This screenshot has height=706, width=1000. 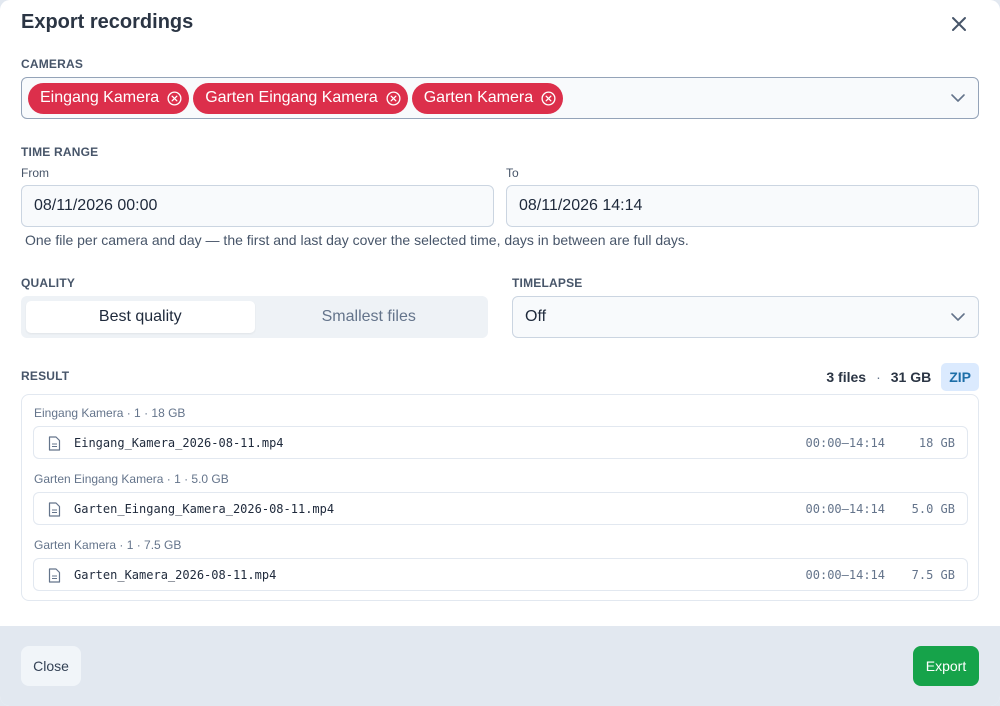 What do you see at coordinates (45, 376) in the screenshot?
I see `result-label: RESULT` at bounding box center [45, 376].